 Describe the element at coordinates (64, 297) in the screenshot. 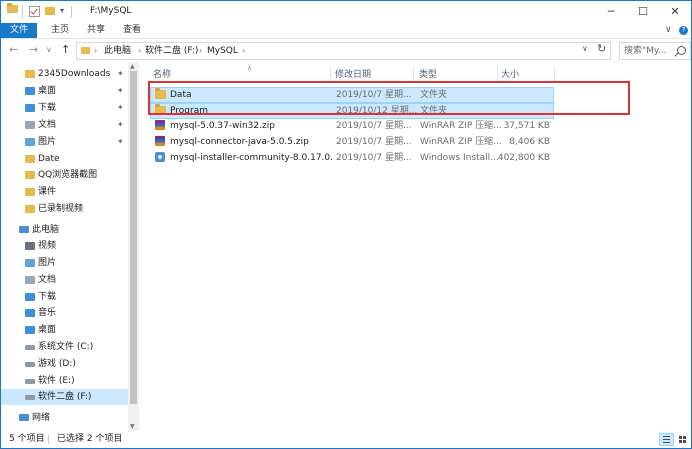

I see `sidebar-item-downloads-pc: 下载` at that location.